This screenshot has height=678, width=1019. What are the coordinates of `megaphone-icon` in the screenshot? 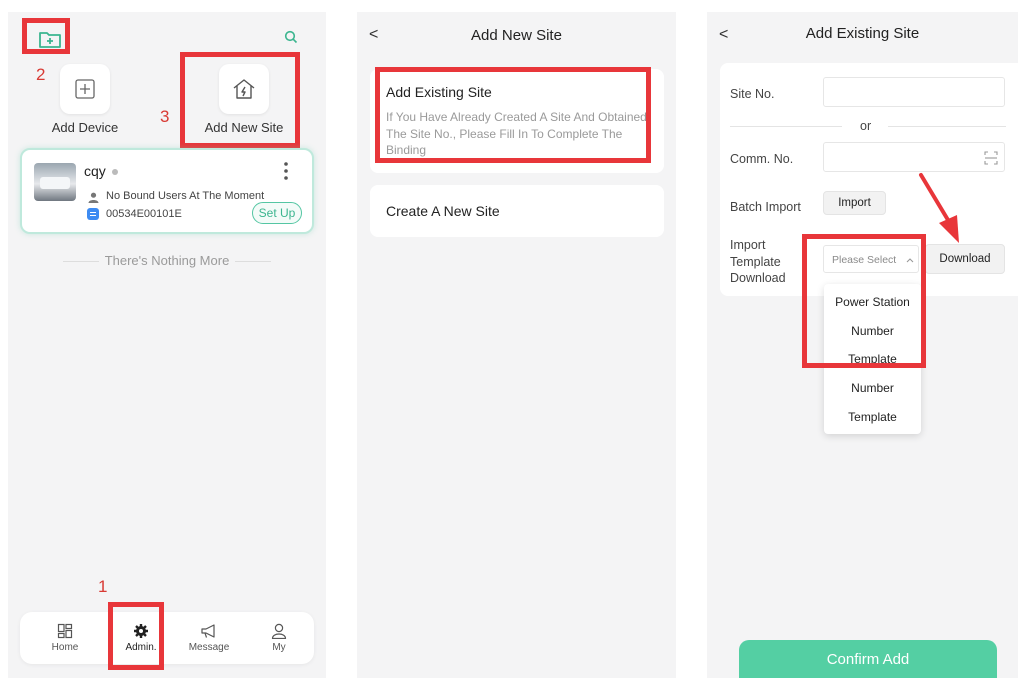 It's located at (208, 631).